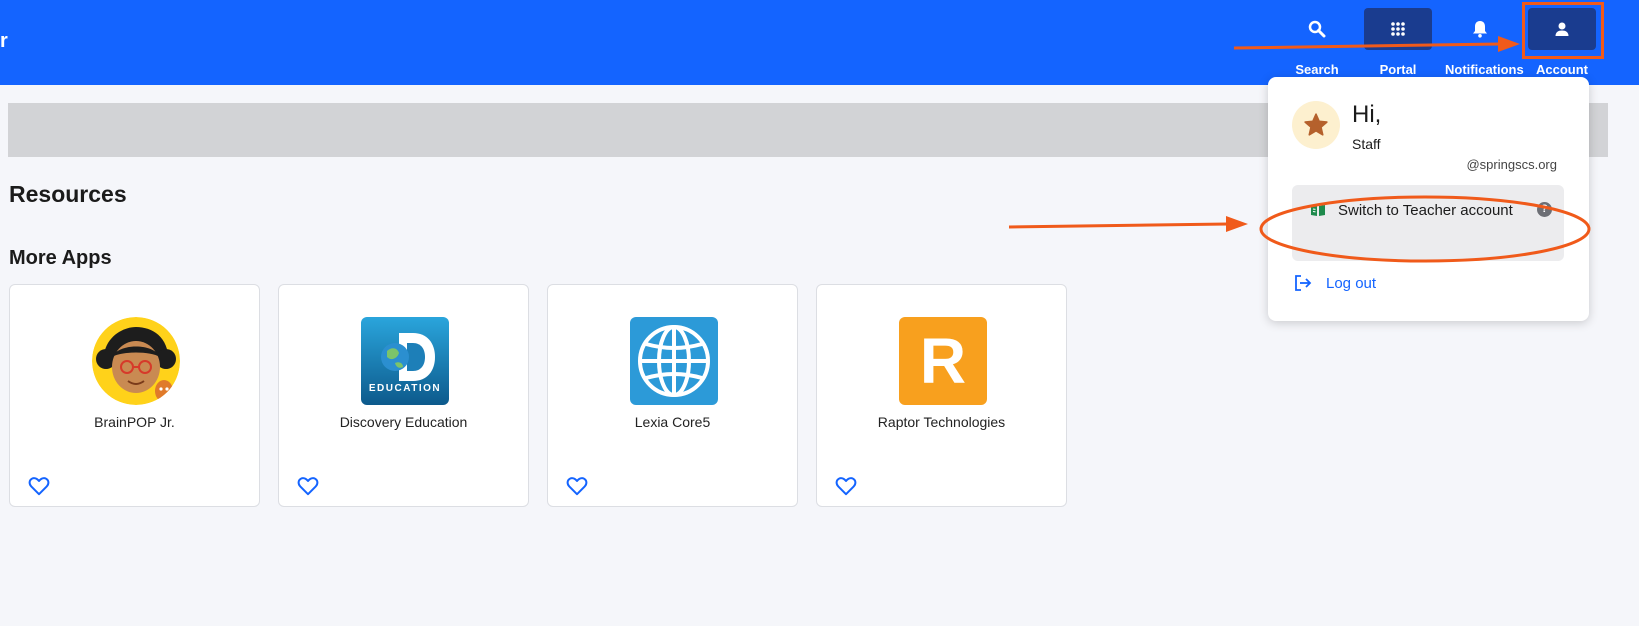 Image resolution: width=1639 pixels, height=626 pixels. I want to click on account-highlight-box, so click(1563, 30).